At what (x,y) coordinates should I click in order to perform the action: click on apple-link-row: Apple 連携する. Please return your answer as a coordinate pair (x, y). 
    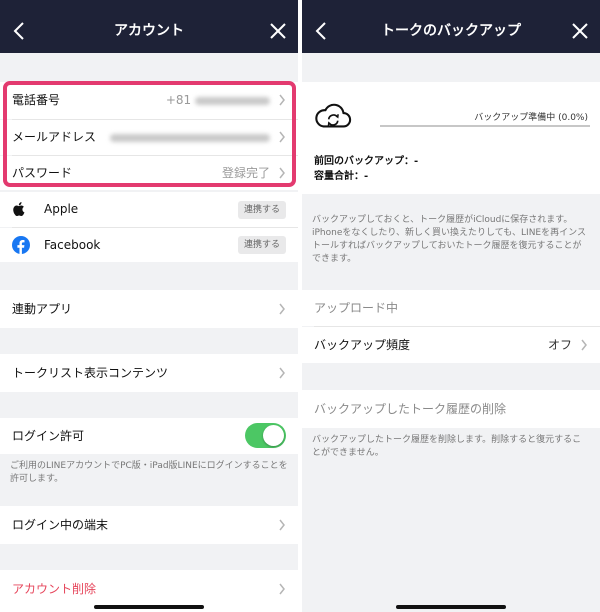
    Looking at the image, I should click on (149, 209).